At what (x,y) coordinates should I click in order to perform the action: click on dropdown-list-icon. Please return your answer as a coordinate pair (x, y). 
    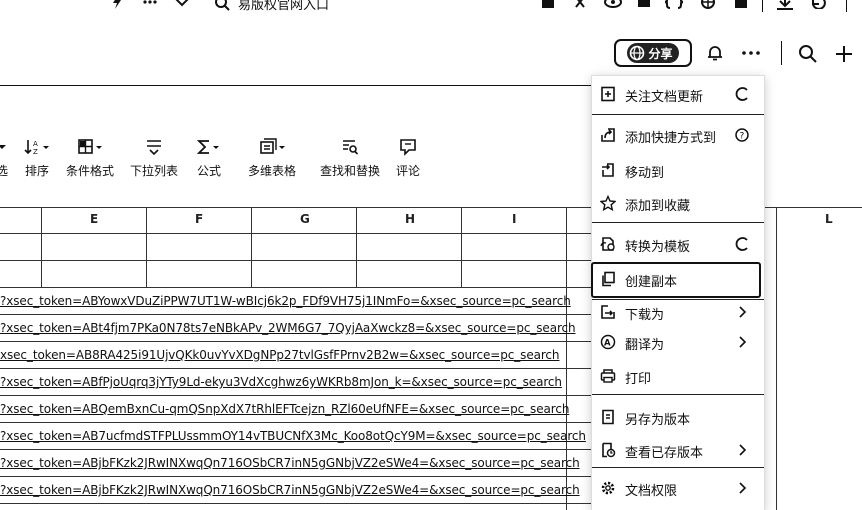
    Looking at the image, I should click on (154, 148).